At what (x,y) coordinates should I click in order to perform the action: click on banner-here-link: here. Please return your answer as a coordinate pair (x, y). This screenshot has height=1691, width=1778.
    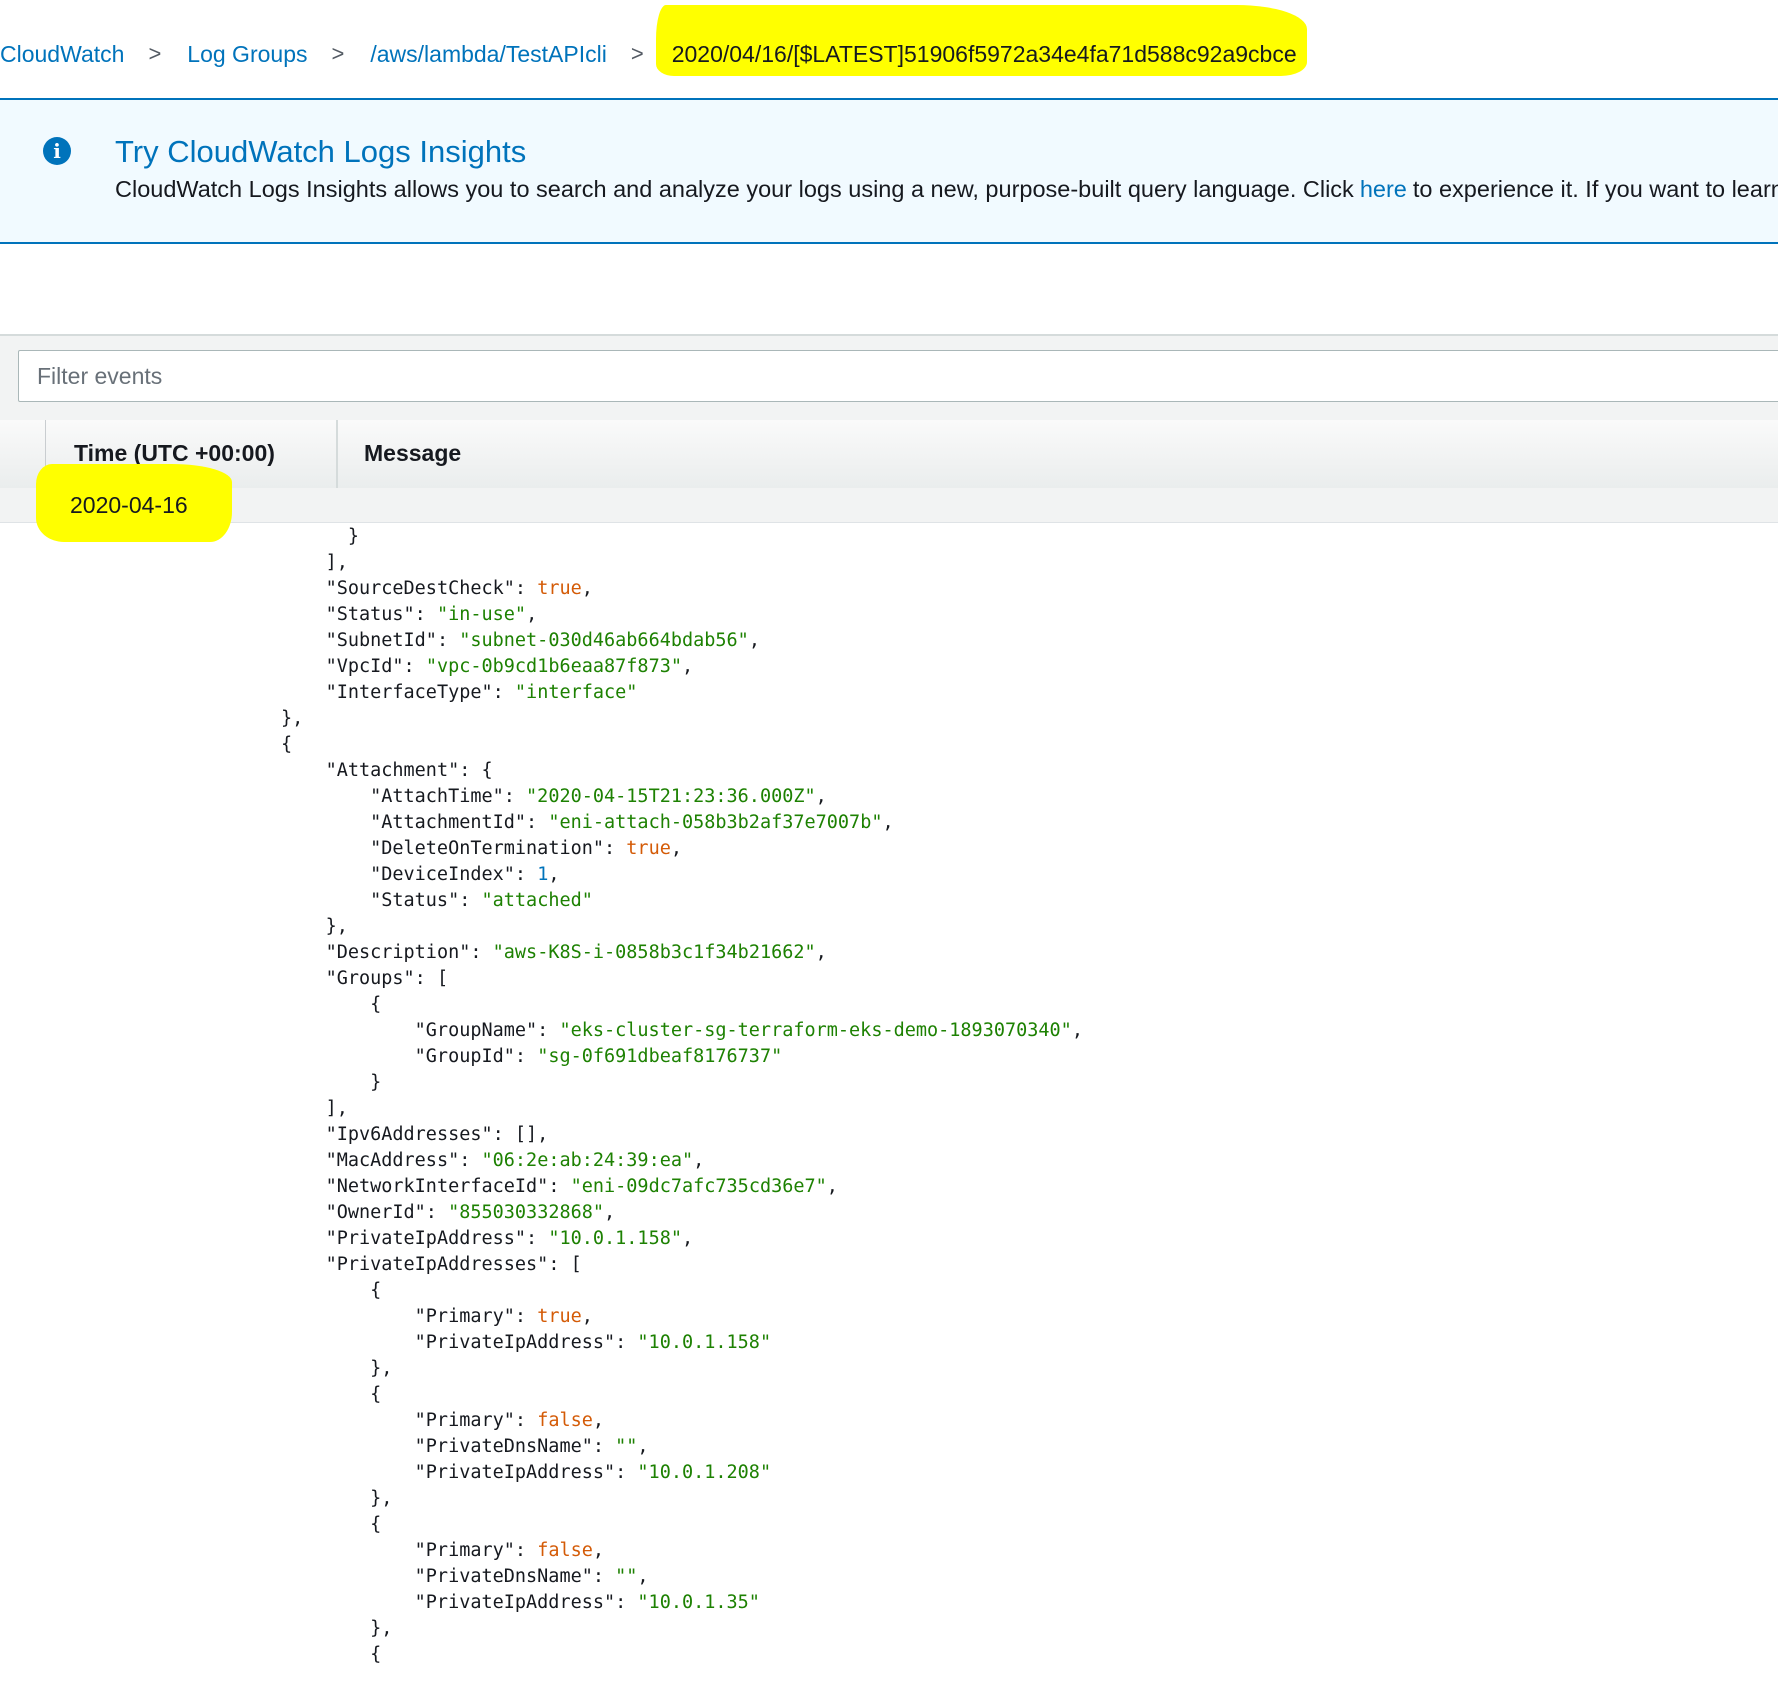
    Looking at the image, I should click on (1383, 189).